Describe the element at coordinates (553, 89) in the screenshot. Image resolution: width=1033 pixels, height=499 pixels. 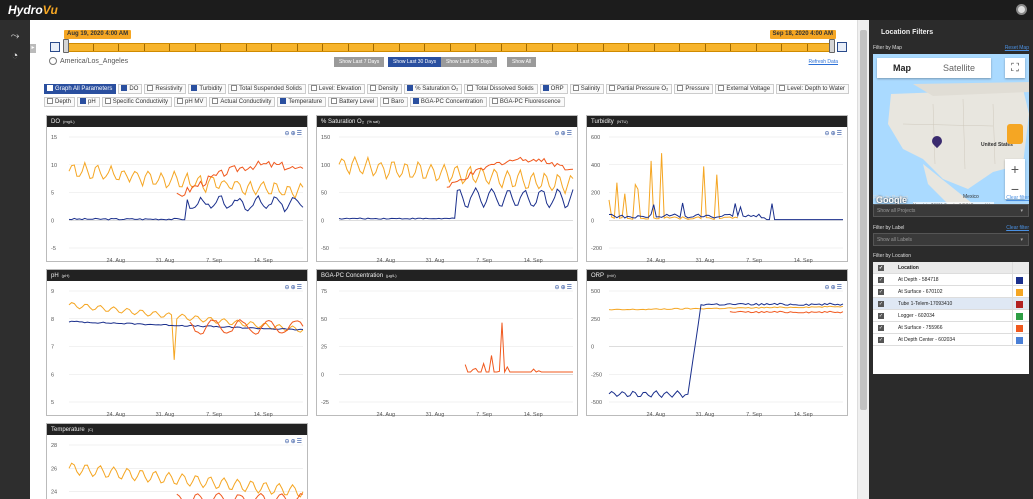
I see `parameter-checkbox: ORP` at that location.